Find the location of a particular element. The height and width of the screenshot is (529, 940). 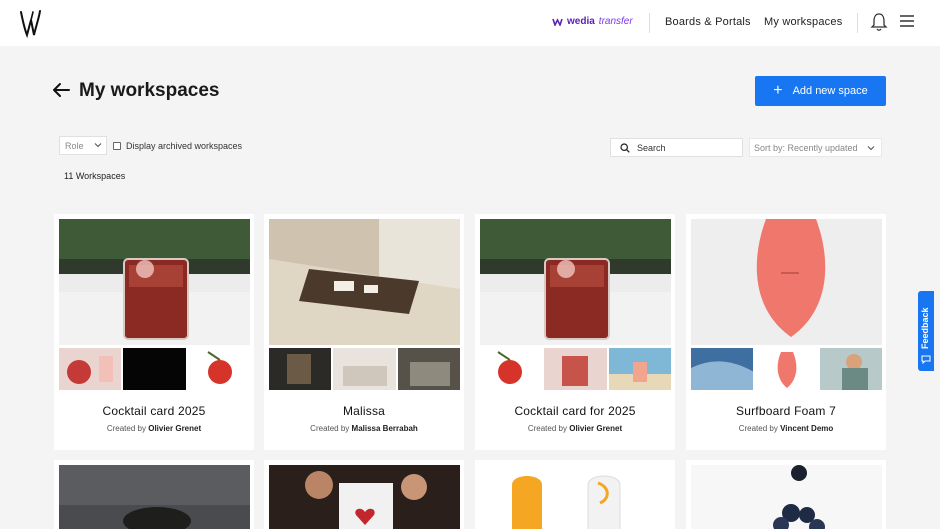

logo-icon is located at coordinates (30, 23).